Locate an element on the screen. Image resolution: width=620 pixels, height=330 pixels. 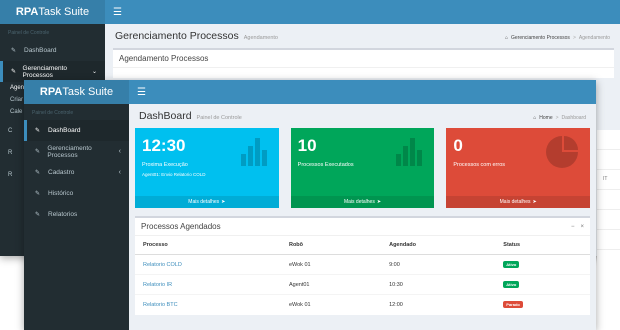
breadcrumb: ⌂ Gerenciamento Processos > Agendamento is located at coordinates (557, 38).